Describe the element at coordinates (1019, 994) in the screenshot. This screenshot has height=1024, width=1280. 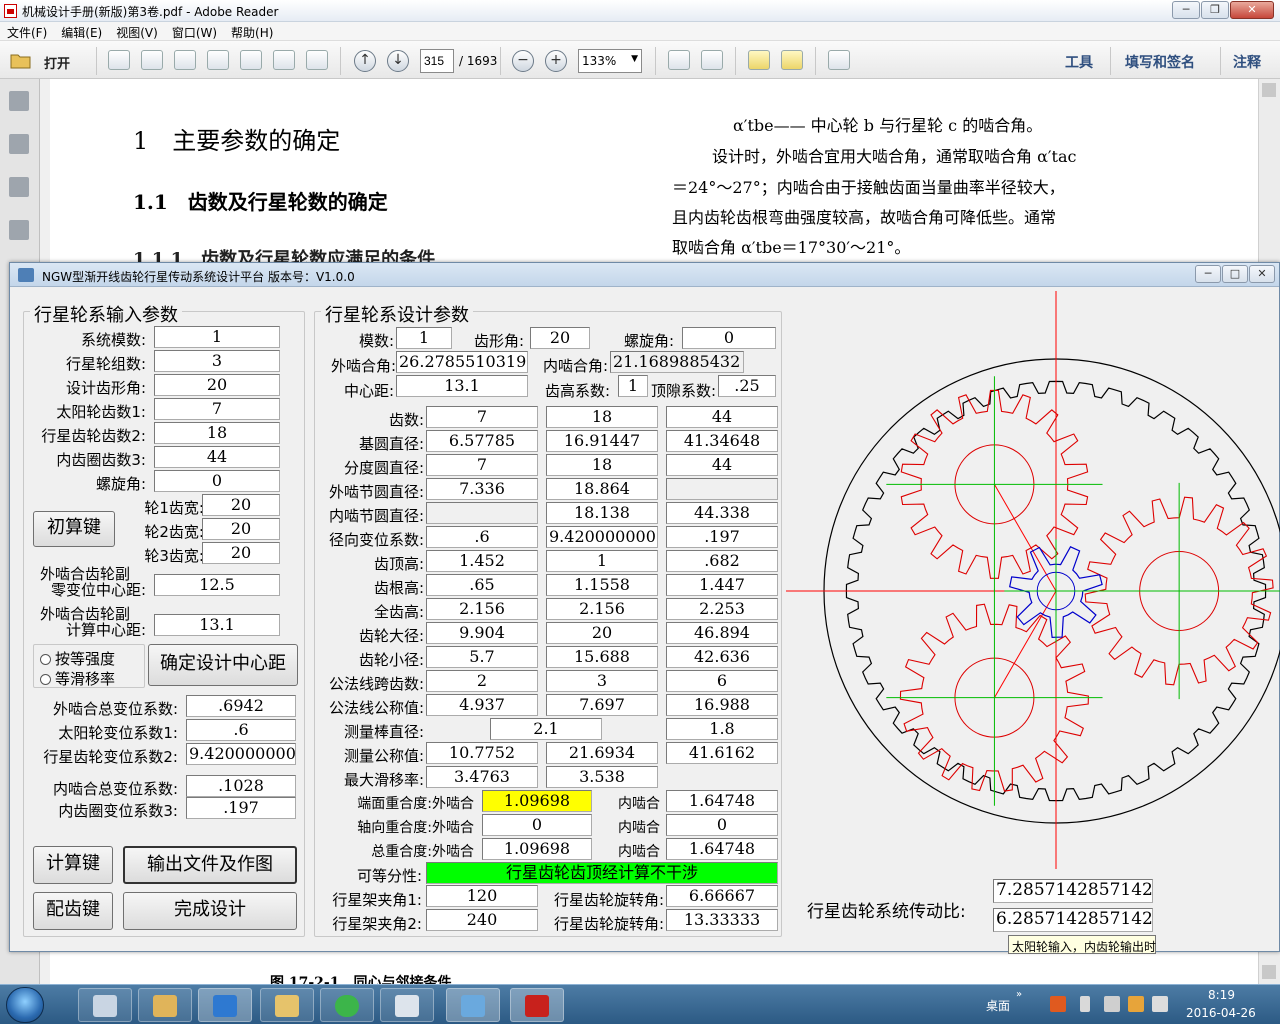
I see `chevron-icon: »` at that location.